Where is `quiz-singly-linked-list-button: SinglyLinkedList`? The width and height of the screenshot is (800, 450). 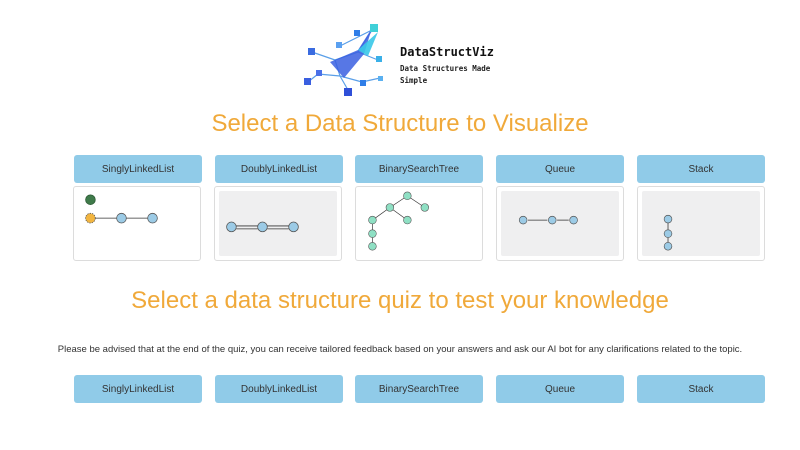
quiz-singly-linked-list-button: SinglyLinkedList is located at coordinates (138, 389).